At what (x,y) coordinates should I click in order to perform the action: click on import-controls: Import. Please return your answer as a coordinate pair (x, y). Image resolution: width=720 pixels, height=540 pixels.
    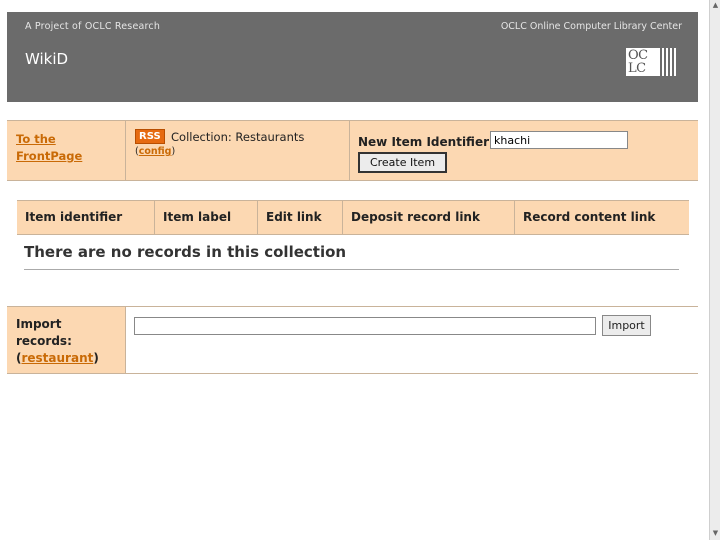
    Looking at the image, I should click on (412, 340).